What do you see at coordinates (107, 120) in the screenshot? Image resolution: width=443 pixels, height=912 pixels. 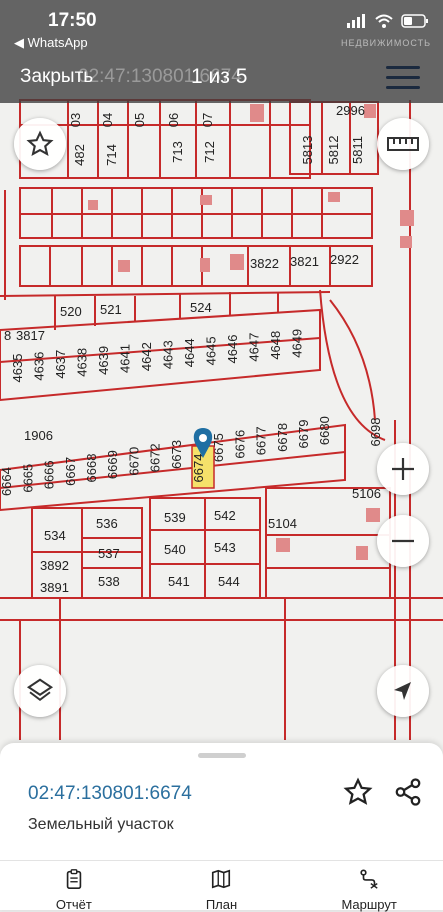 I see `plot-label: 04` at bounding box center [107, 120].